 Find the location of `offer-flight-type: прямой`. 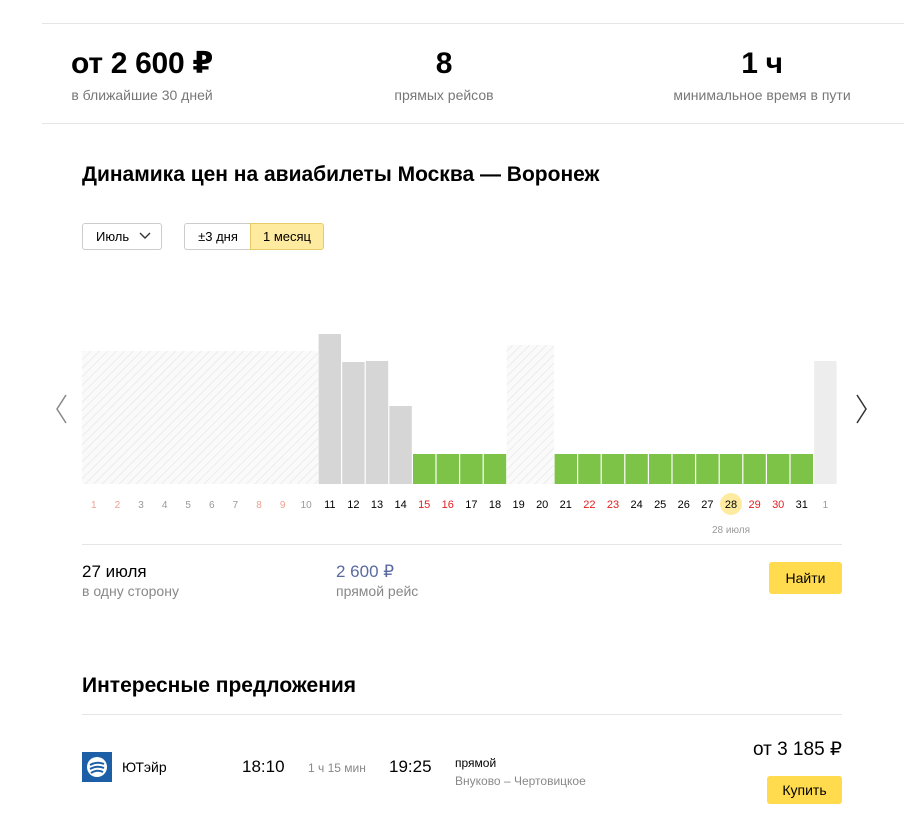

offer-flight-type: прямой is located at coordinates (476, 763).